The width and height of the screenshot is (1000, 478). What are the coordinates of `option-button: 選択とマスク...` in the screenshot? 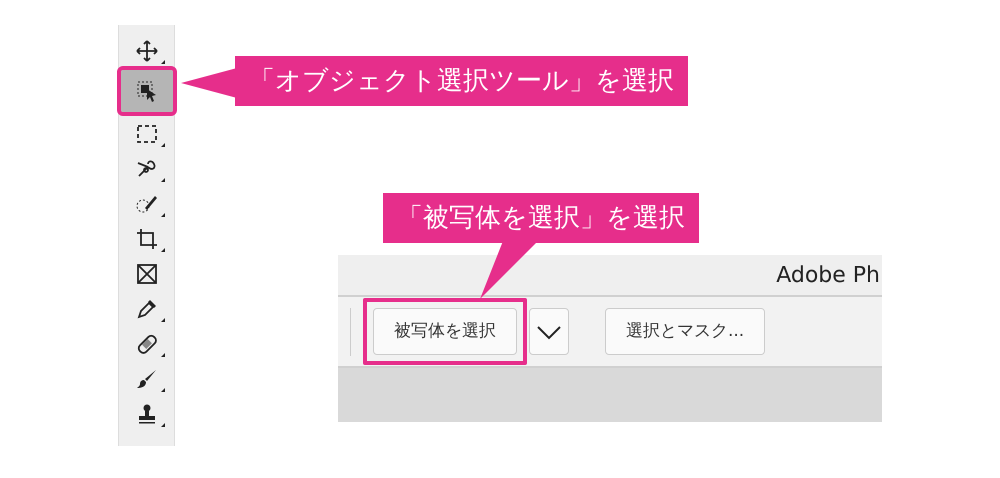 It's located at (685, 331).